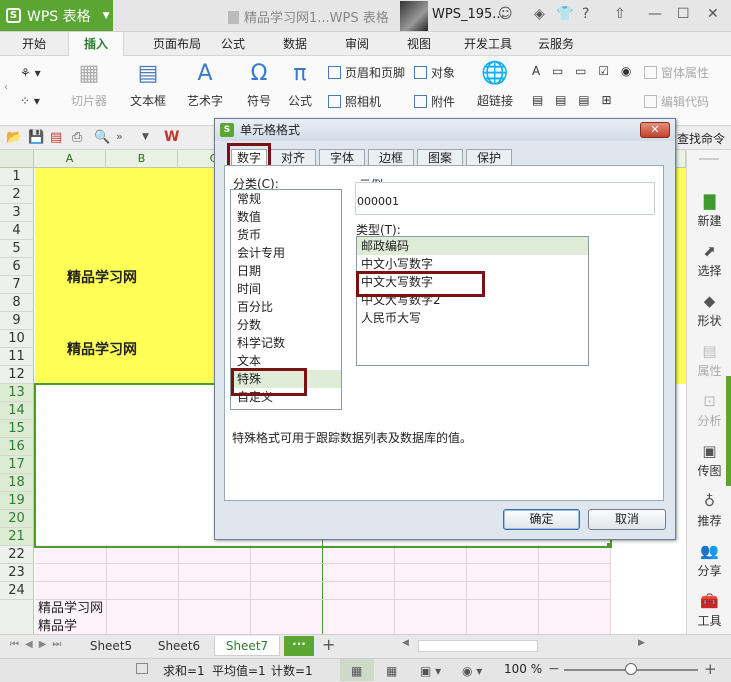  What do you see at coordinates (286, 235) in the screenshot?
I see `category-item: 货币` at bounding box center [286, 235].